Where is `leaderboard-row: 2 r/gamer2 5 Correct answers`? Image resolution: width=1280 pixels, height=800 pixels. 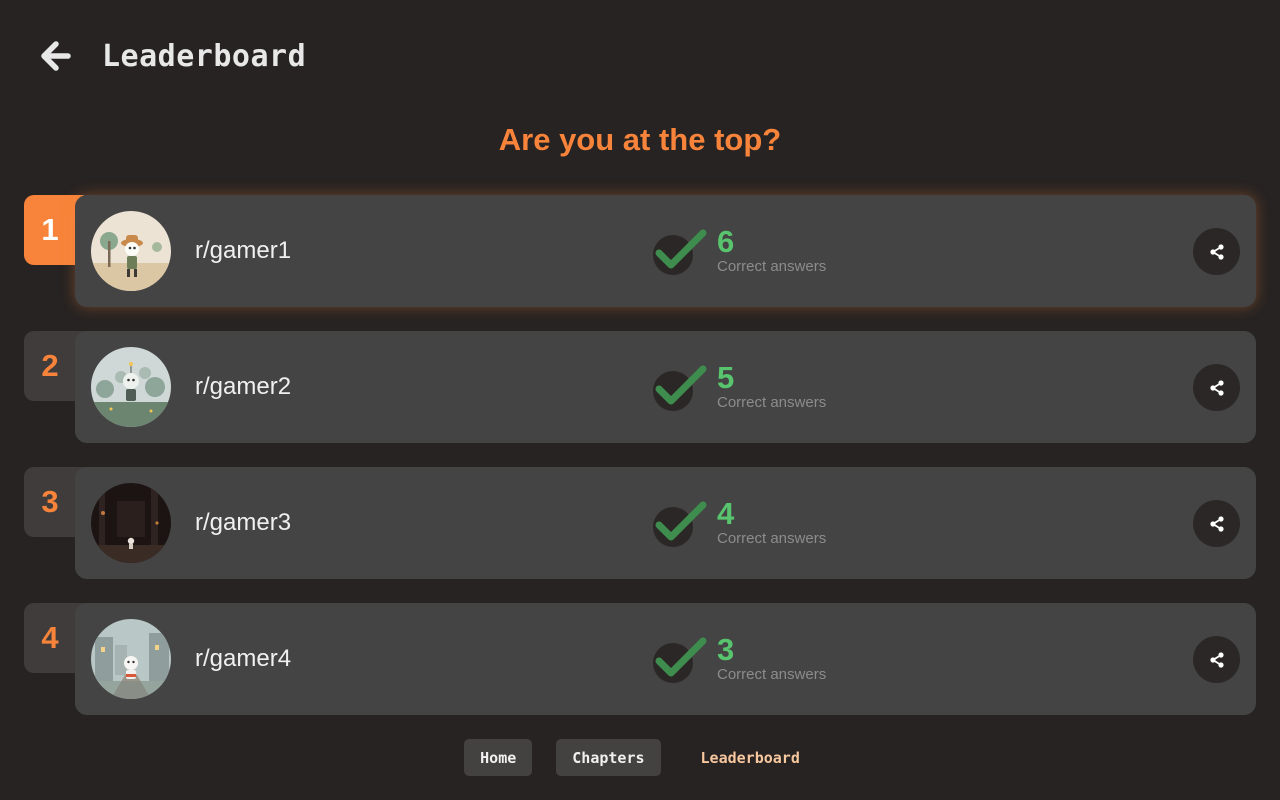
leaderboard-row: 2 r/gamer2 5 Correct answers is located at coordinates (640, 387).